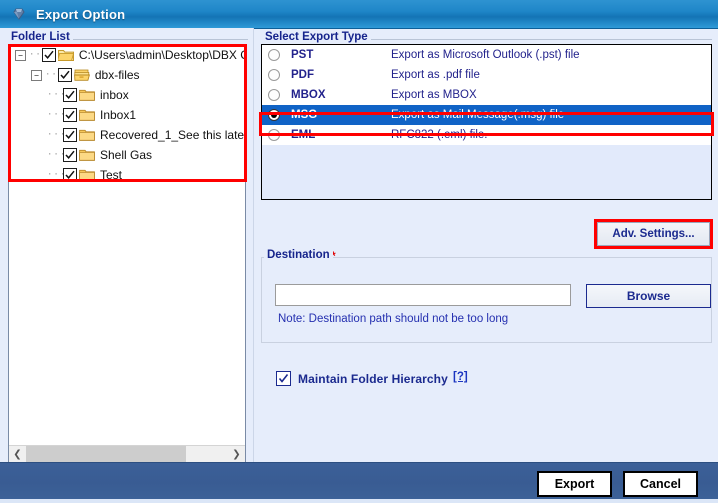  What do you see at coordinates (302, 55) in the screenshot?
I see `export-type-name: PST` at bounding box center [302, 55].